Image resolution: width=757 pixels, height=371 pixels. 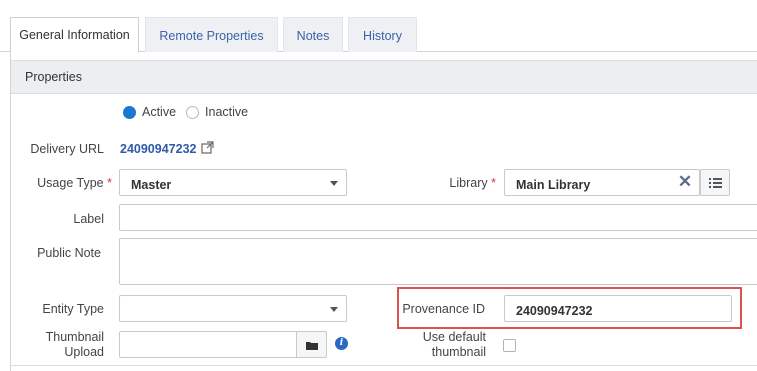 I want to click on inactive-radio, so click(x=193, y=112).